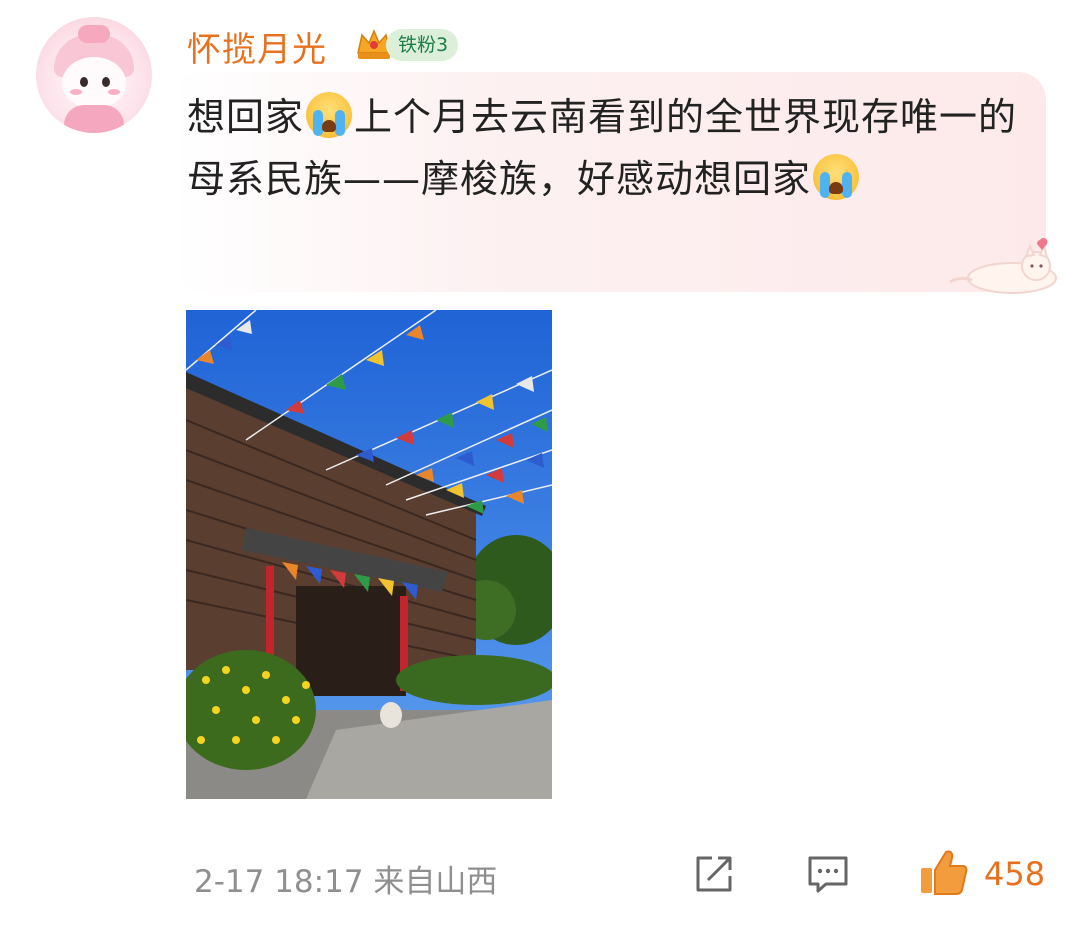 This screenshot has width=1080, height=932. I want to click on avatar-face, so click(94, 83).